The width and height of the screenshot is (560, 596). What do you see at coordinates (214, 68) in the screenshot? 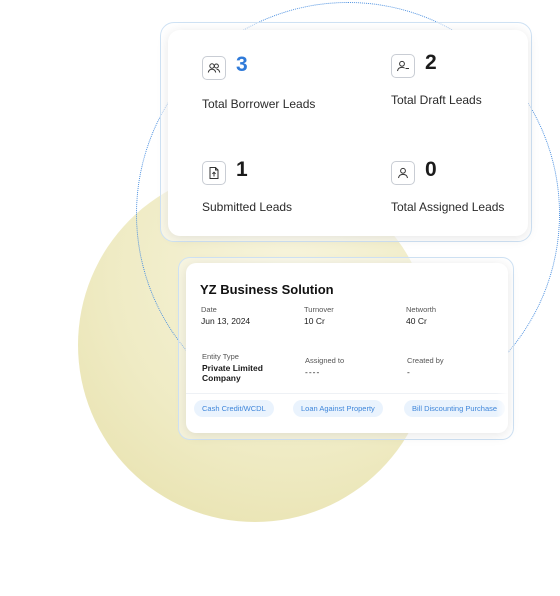
I see `users-icon` at bounding box center [214, 68].